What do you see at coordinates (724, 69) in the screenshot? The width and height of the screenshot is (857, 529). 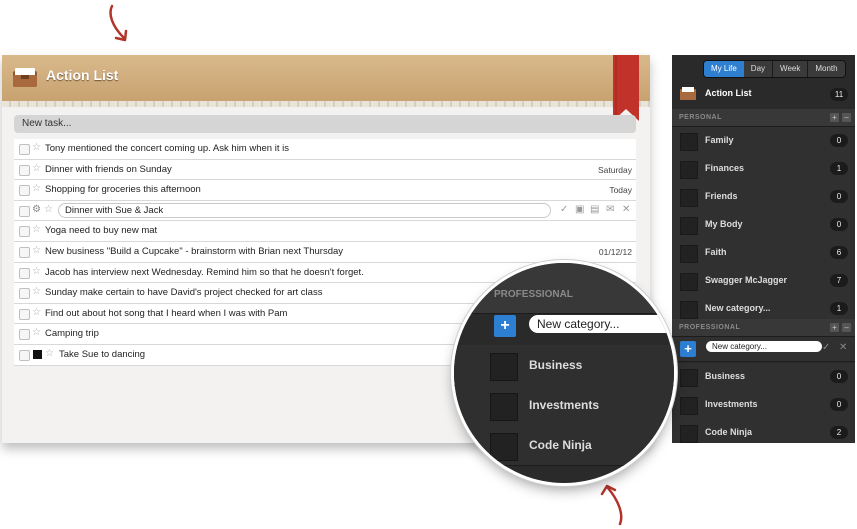 I see `tab-my-life: My Life` at bounding box center [724, 69].